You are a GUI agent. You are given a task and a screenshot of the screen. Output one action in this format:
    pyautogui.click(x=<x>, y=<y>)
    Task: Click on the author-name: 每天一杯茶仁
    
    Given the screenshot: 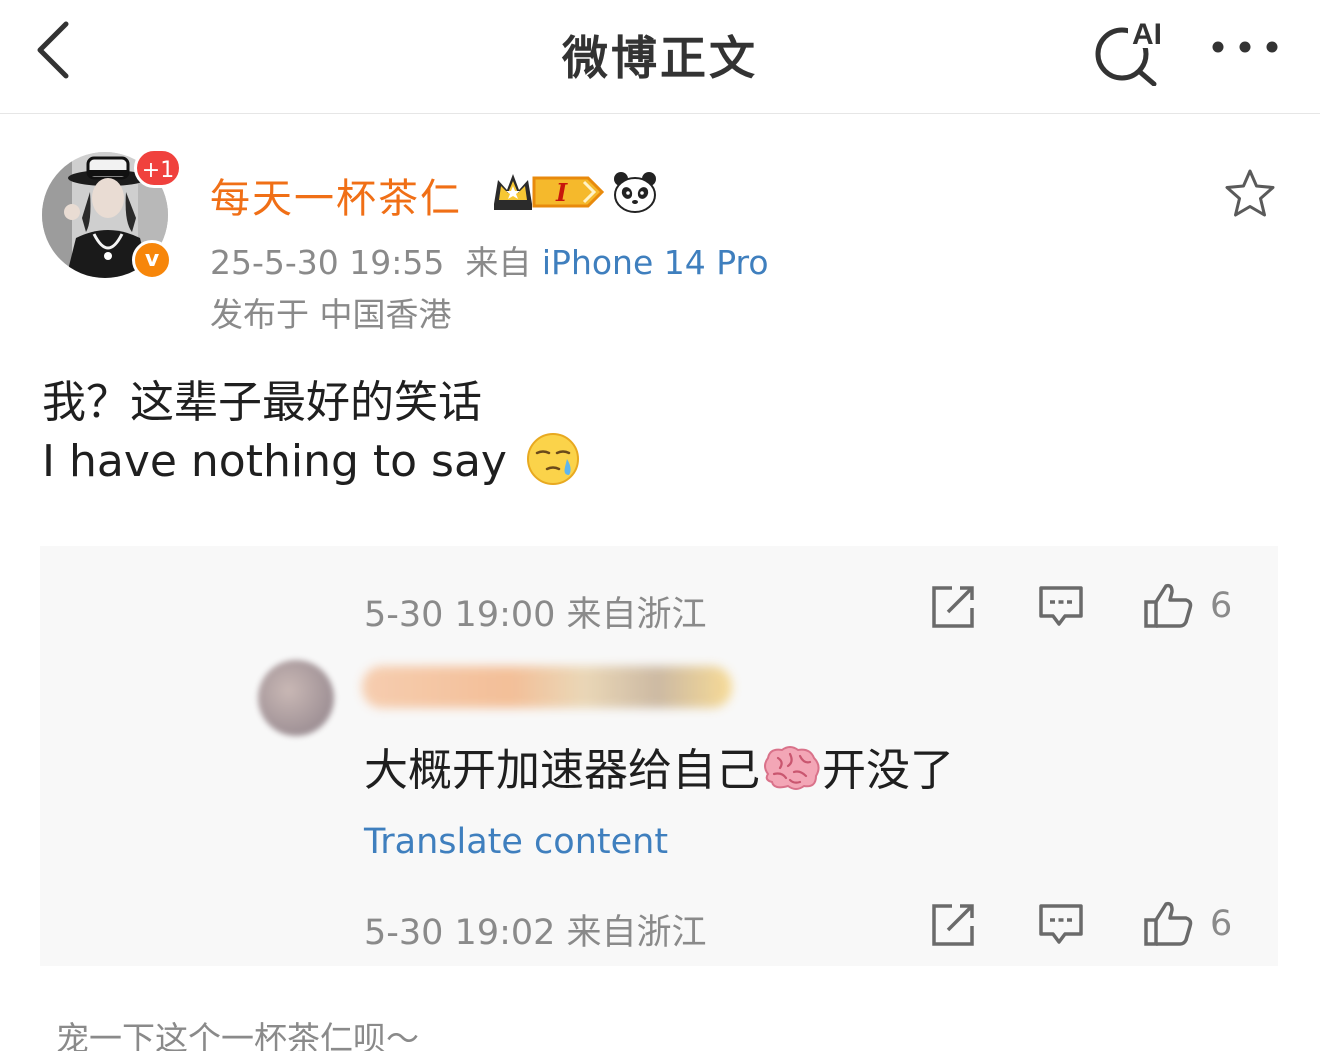 What is the action you would take?
    pyautogui.click(x=336, y=195)
    